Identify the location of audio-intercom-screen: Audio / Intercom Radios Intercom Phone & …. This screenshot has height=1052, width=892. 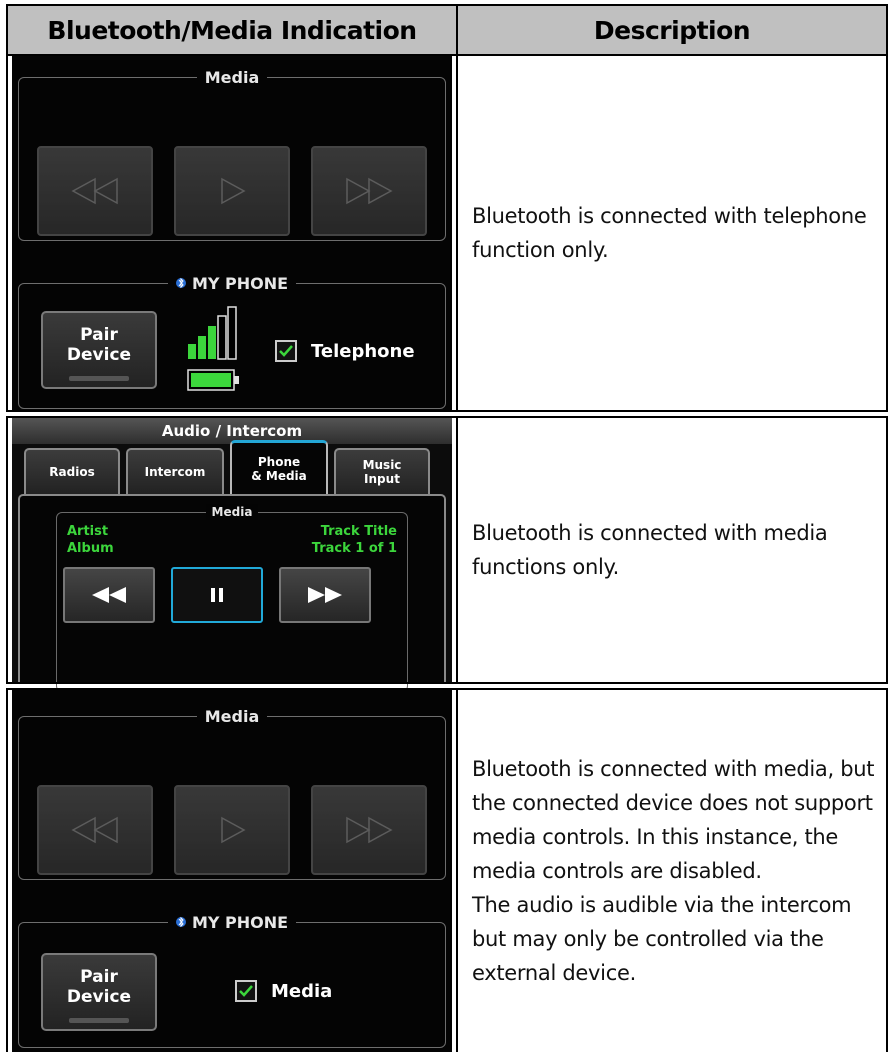
(232, 555).